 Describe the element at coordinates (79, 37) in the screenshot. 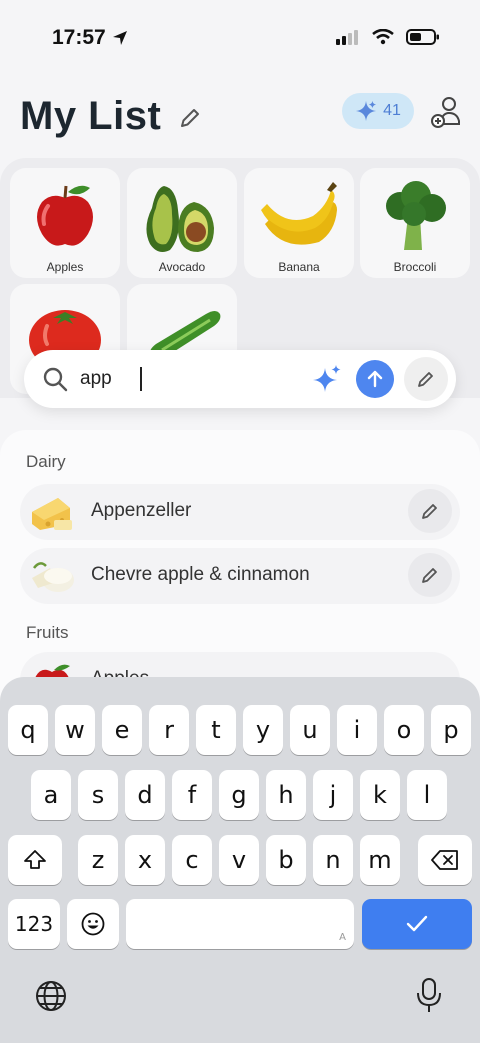

I see `status-time: 17:57` at that location.